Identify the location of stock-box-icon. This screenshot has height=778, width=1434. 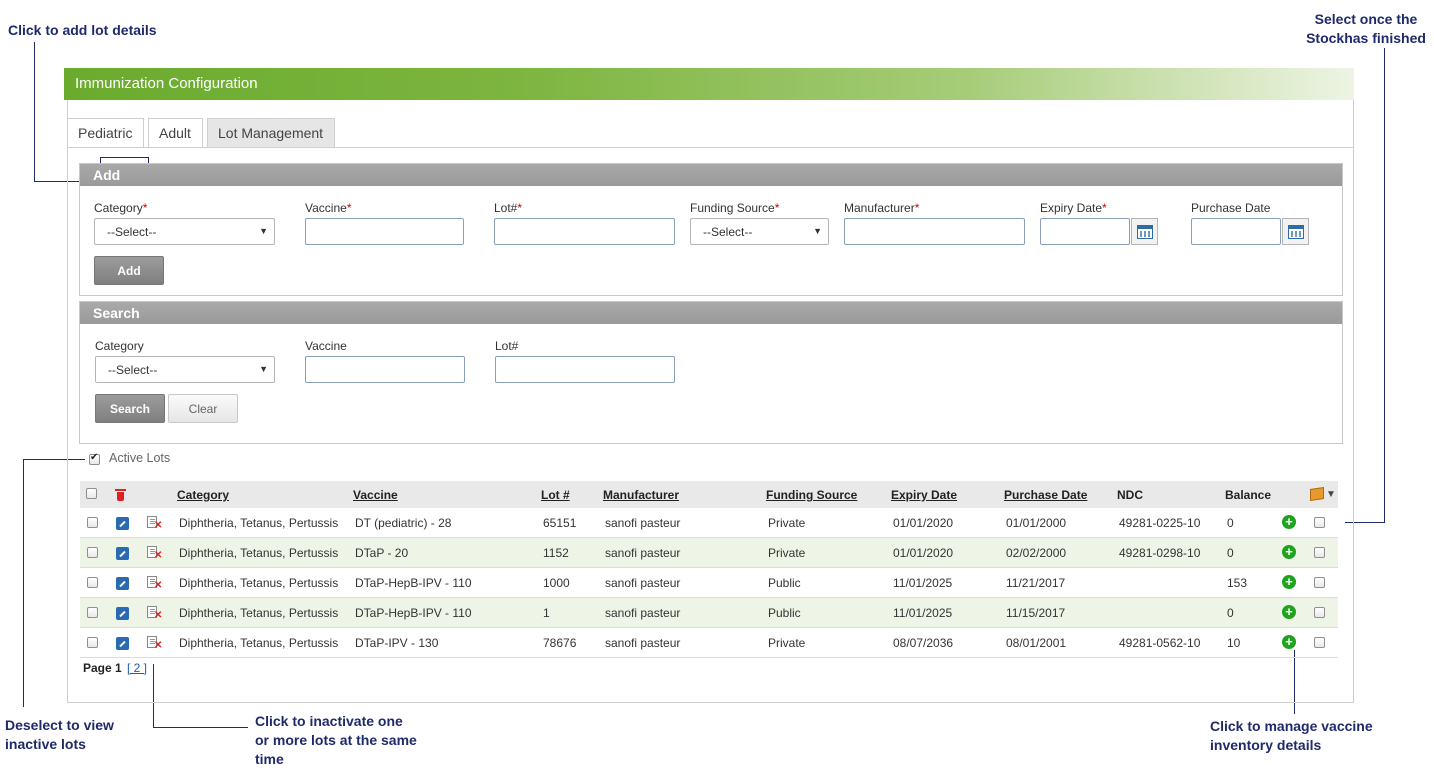
(1317, 494).